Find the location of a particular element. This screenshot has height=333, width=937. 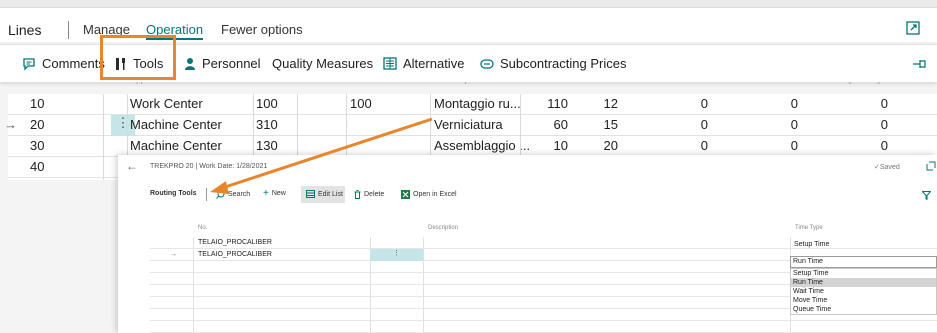

col-header-time-type: Time Type is located at coordinates (809, 228).